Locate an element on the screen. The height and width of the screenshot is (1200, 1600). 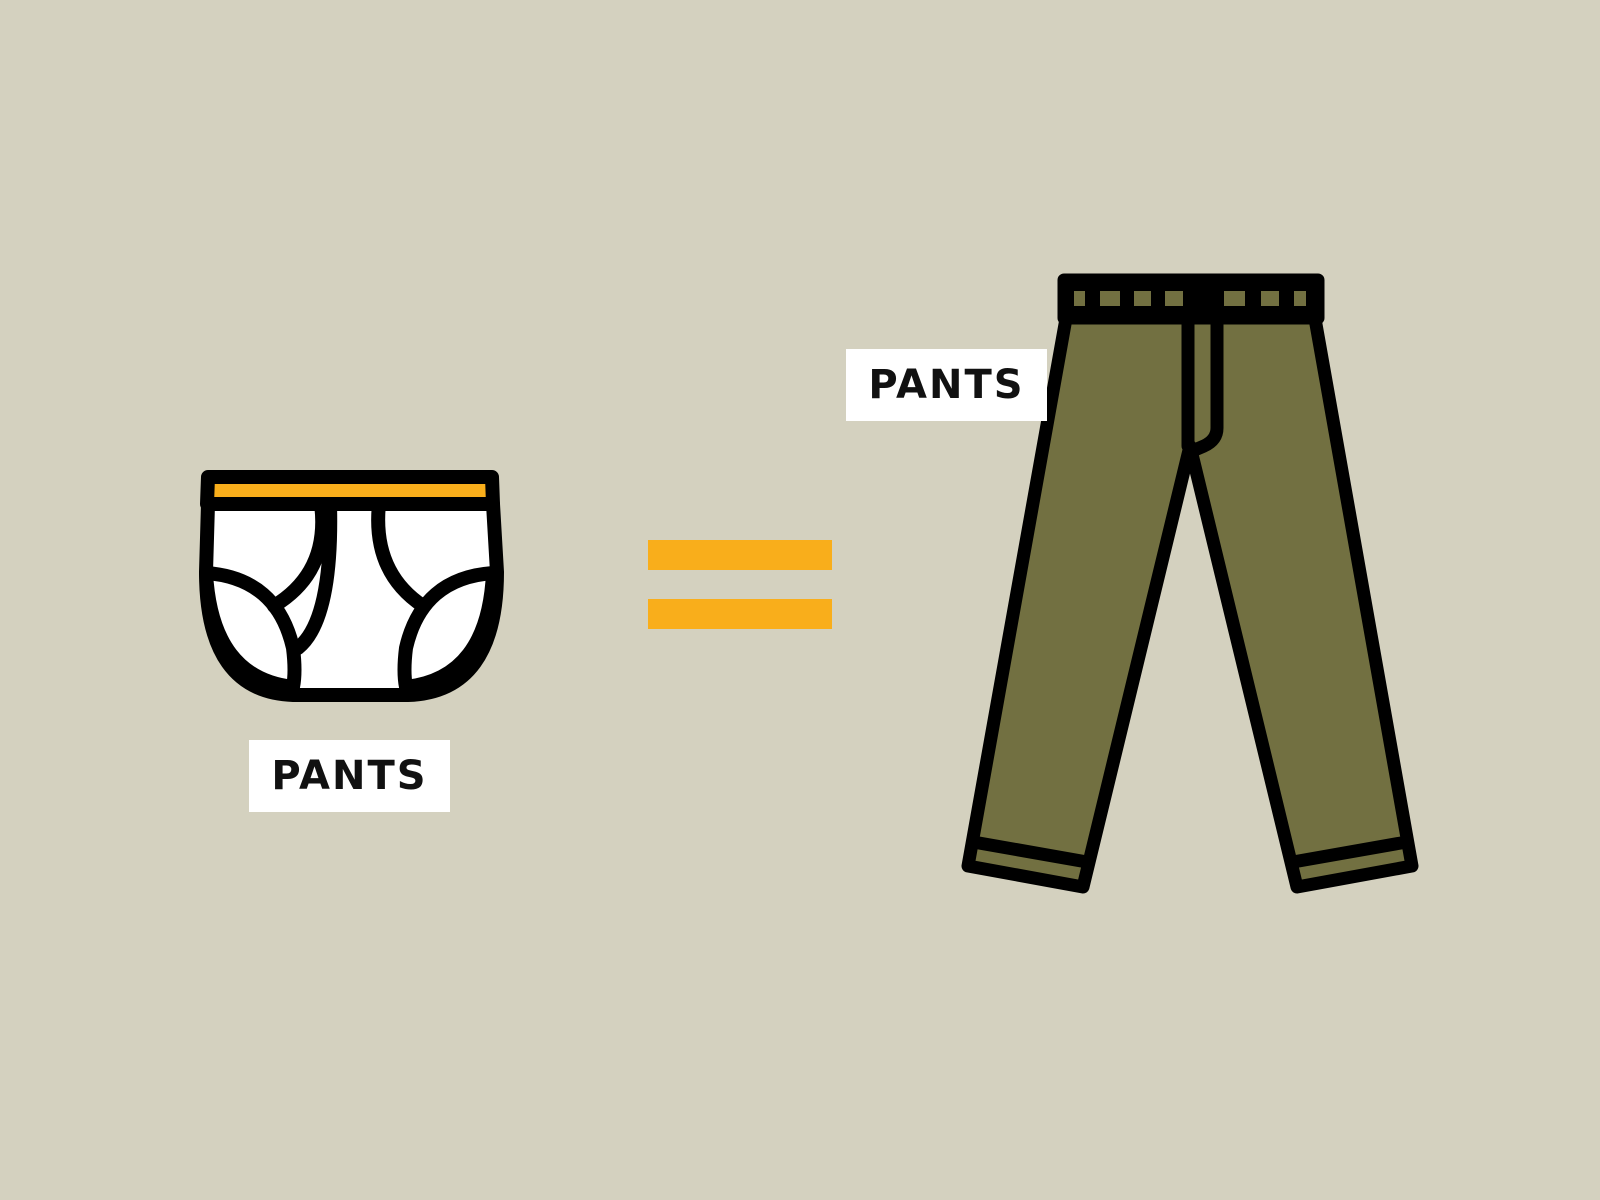
equals-bottom-bar is located at coordinates (740, 614).